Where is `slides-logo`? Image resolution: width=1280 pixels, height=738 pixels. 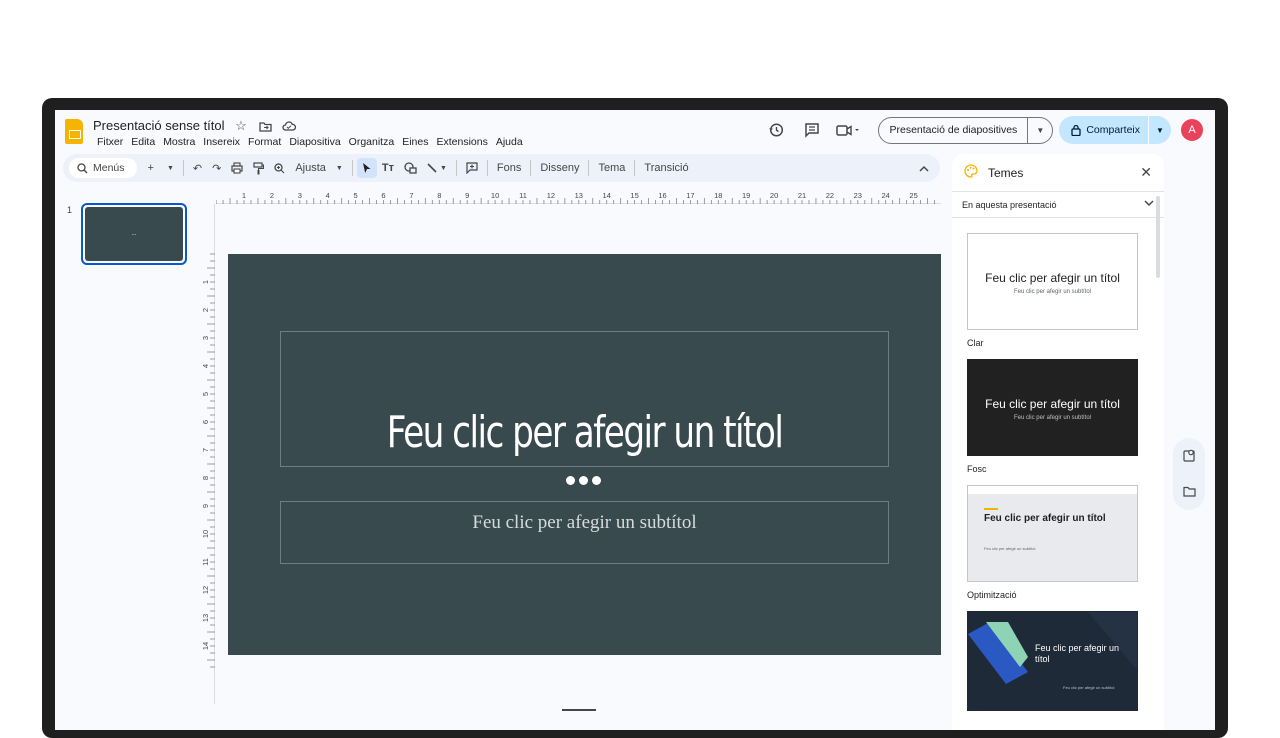
slides-logo is located at coordinates (74, 131).